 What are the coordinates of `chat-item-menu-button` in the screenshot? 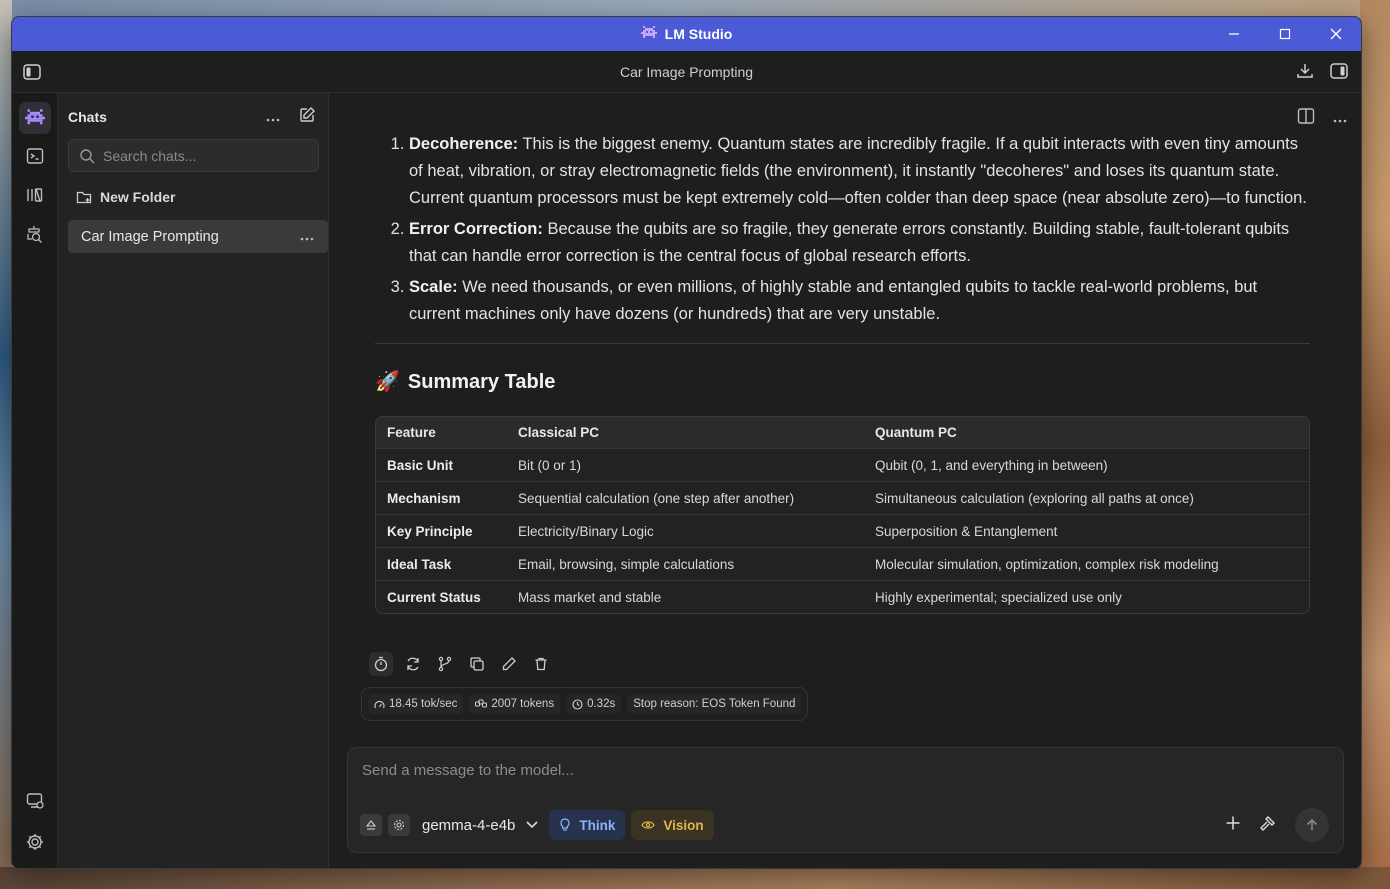 It's located at (307, 236).